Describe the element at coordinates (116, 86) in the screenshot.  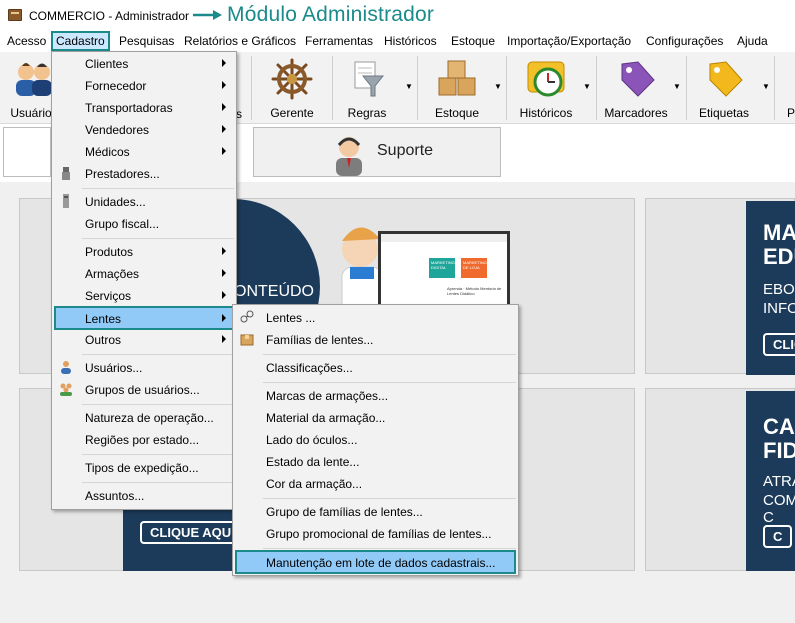
I see `menu-item-label: Fornecedor` at that location.